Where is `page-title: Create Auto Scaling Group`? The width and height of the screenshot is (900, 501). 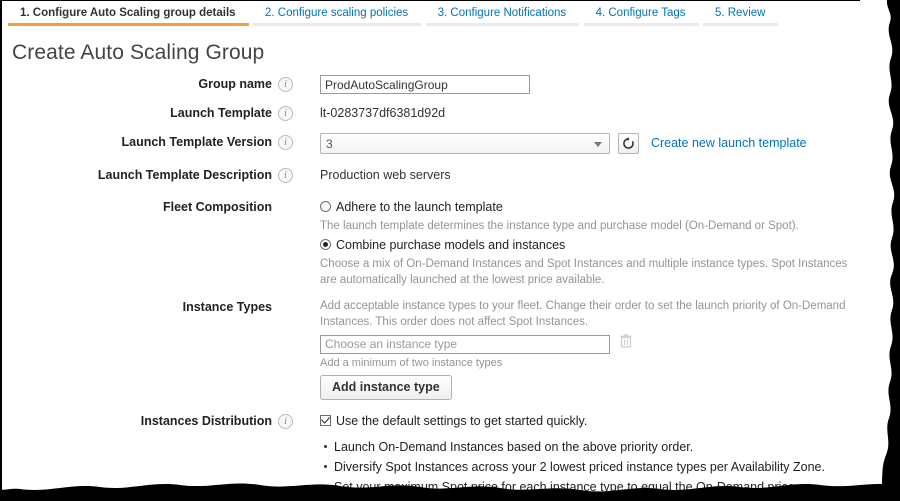
page-title: Create Auto Scaling Group is located at coordinates (138, 52).